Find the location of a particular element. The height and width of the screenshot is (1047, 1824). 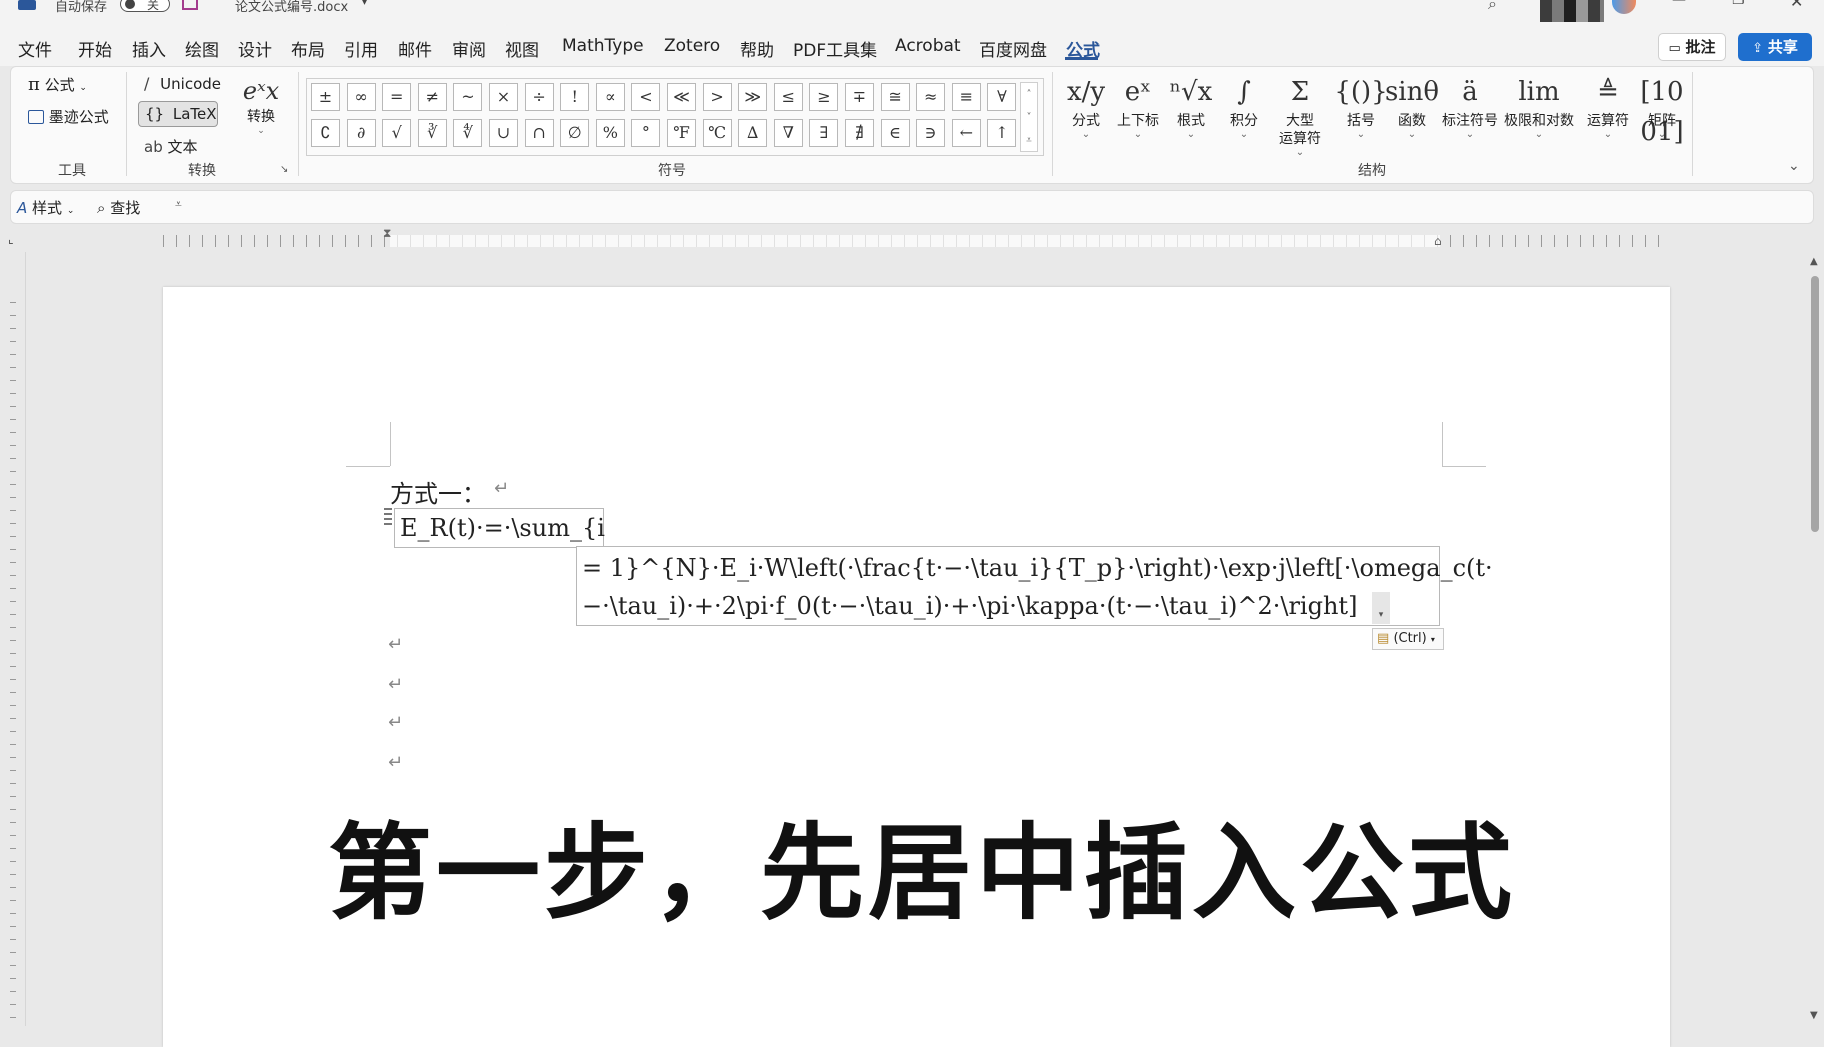

symbol-button: ÷ is located at coordinates (539, 97).